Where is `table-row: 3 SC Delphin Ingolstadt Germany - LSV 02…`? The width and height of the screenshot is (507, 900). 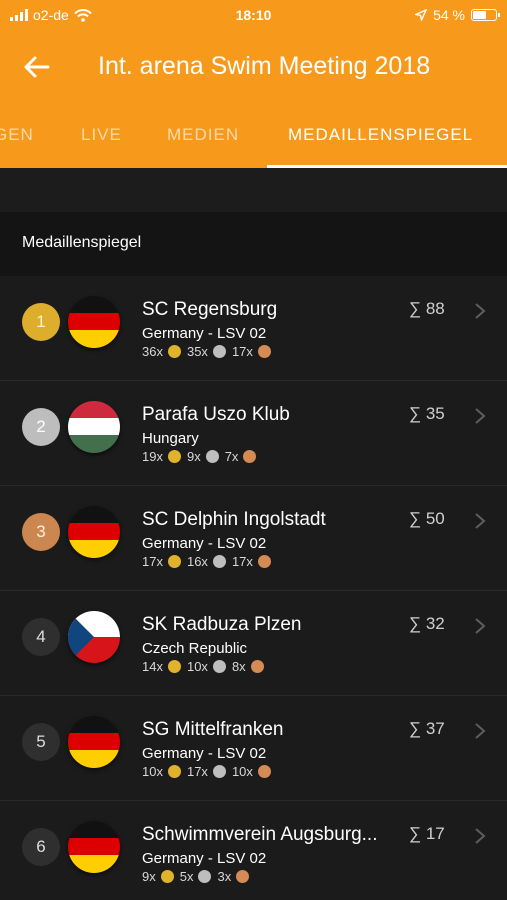
table-row: 3 SC Delphin Ingolstadt Germany - LSV 02… is located at coordinates (253, 538).